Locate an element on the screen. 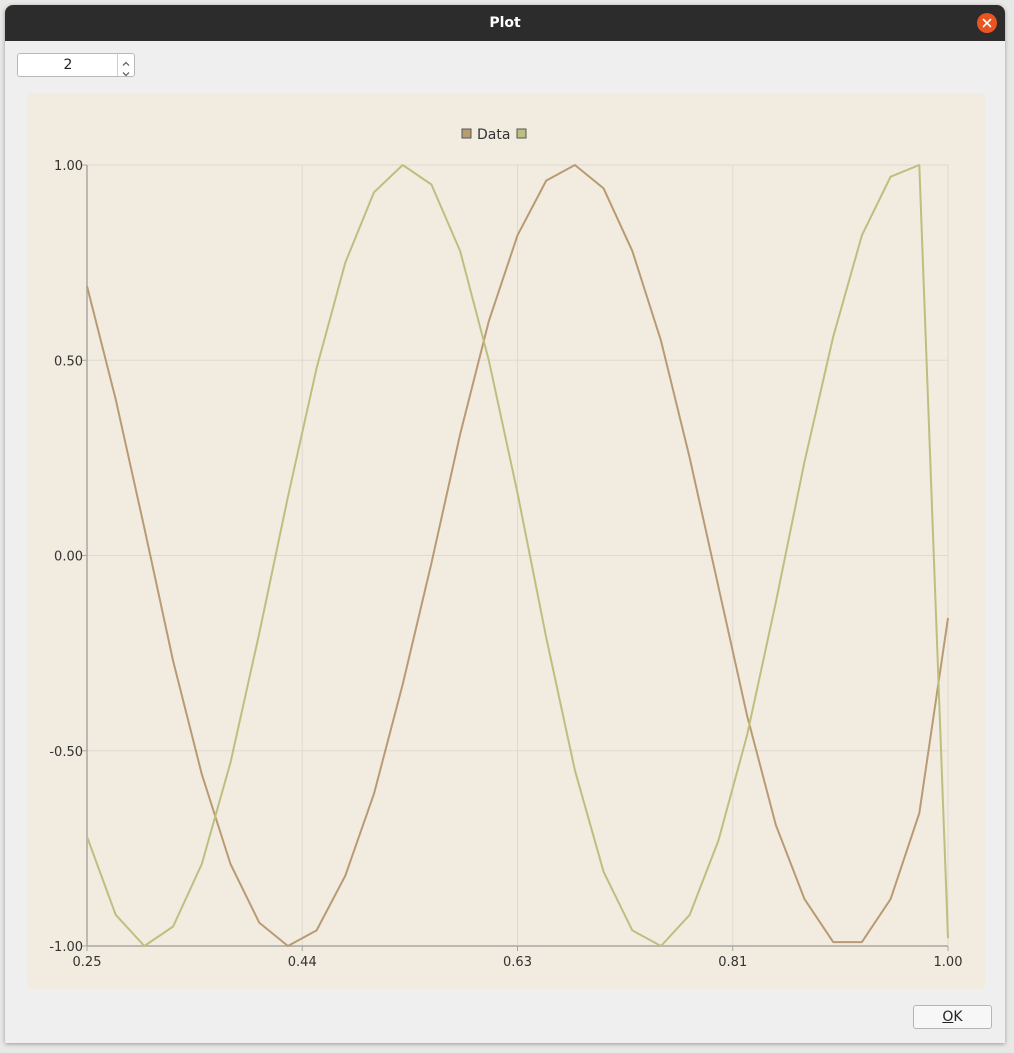  value-spinbox: 2 is located at coordinates (76, 65).